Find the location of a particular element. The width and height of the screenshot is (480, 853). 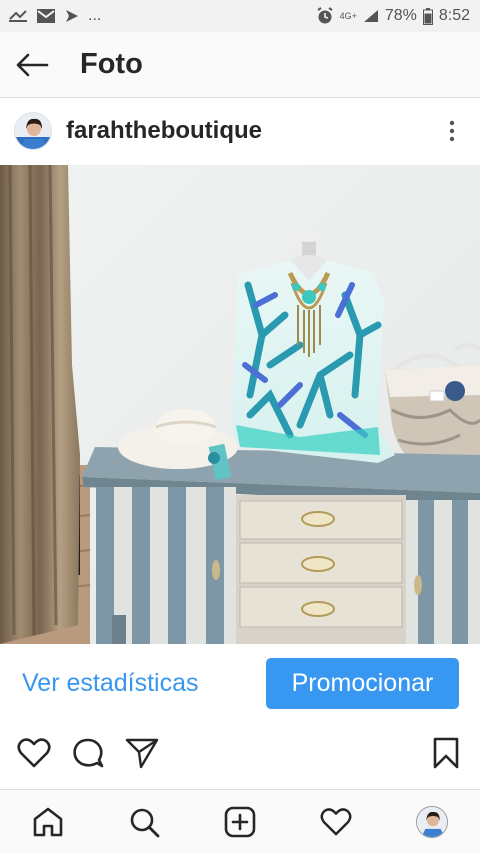

profile-avatar is located at coordinates (432, 821).